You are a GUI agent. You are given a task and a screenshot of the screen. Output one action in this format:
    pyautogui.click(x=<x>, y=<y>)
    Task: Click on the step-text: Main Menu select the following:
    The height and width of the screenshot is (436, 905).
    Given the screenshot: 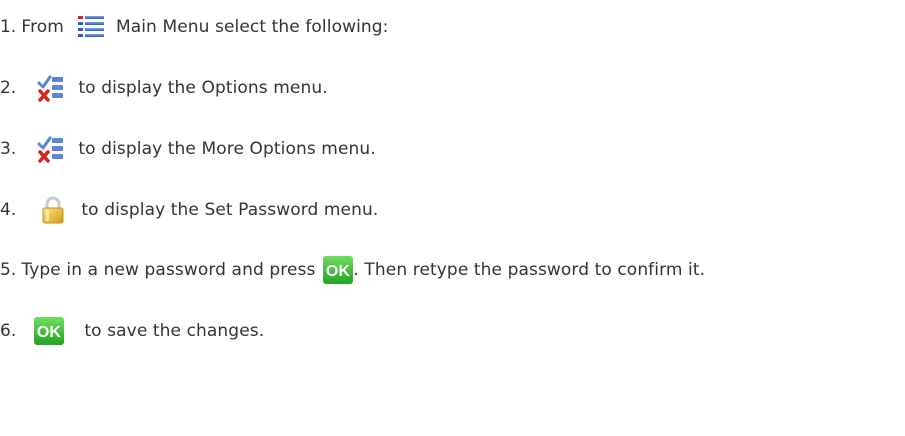 What is the action you would take?
    pyautogui.click(x=252, y=27)
    